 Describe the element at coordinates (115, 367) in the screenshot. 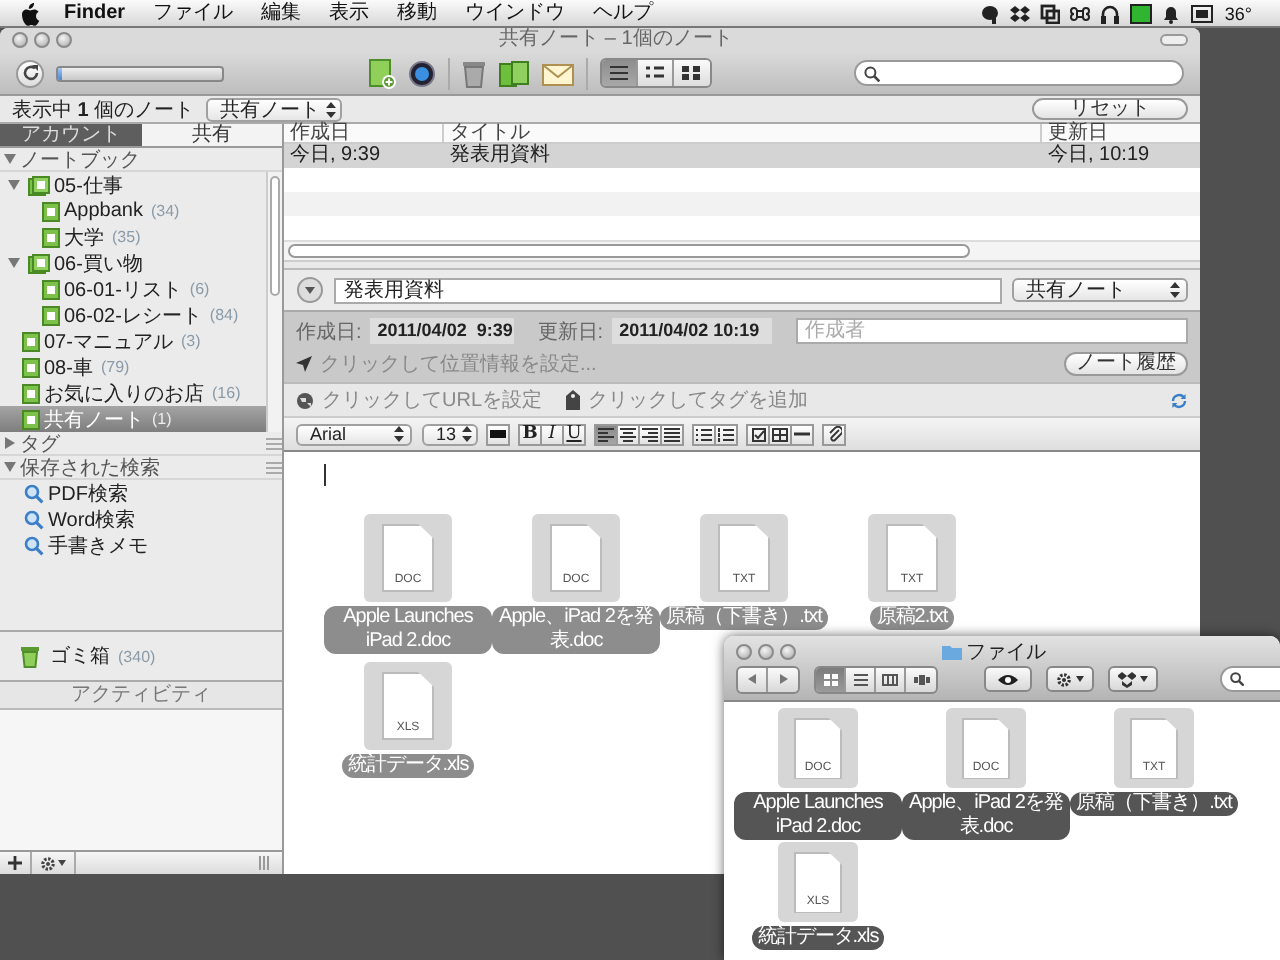

I see `note-count: (79)` at that location.